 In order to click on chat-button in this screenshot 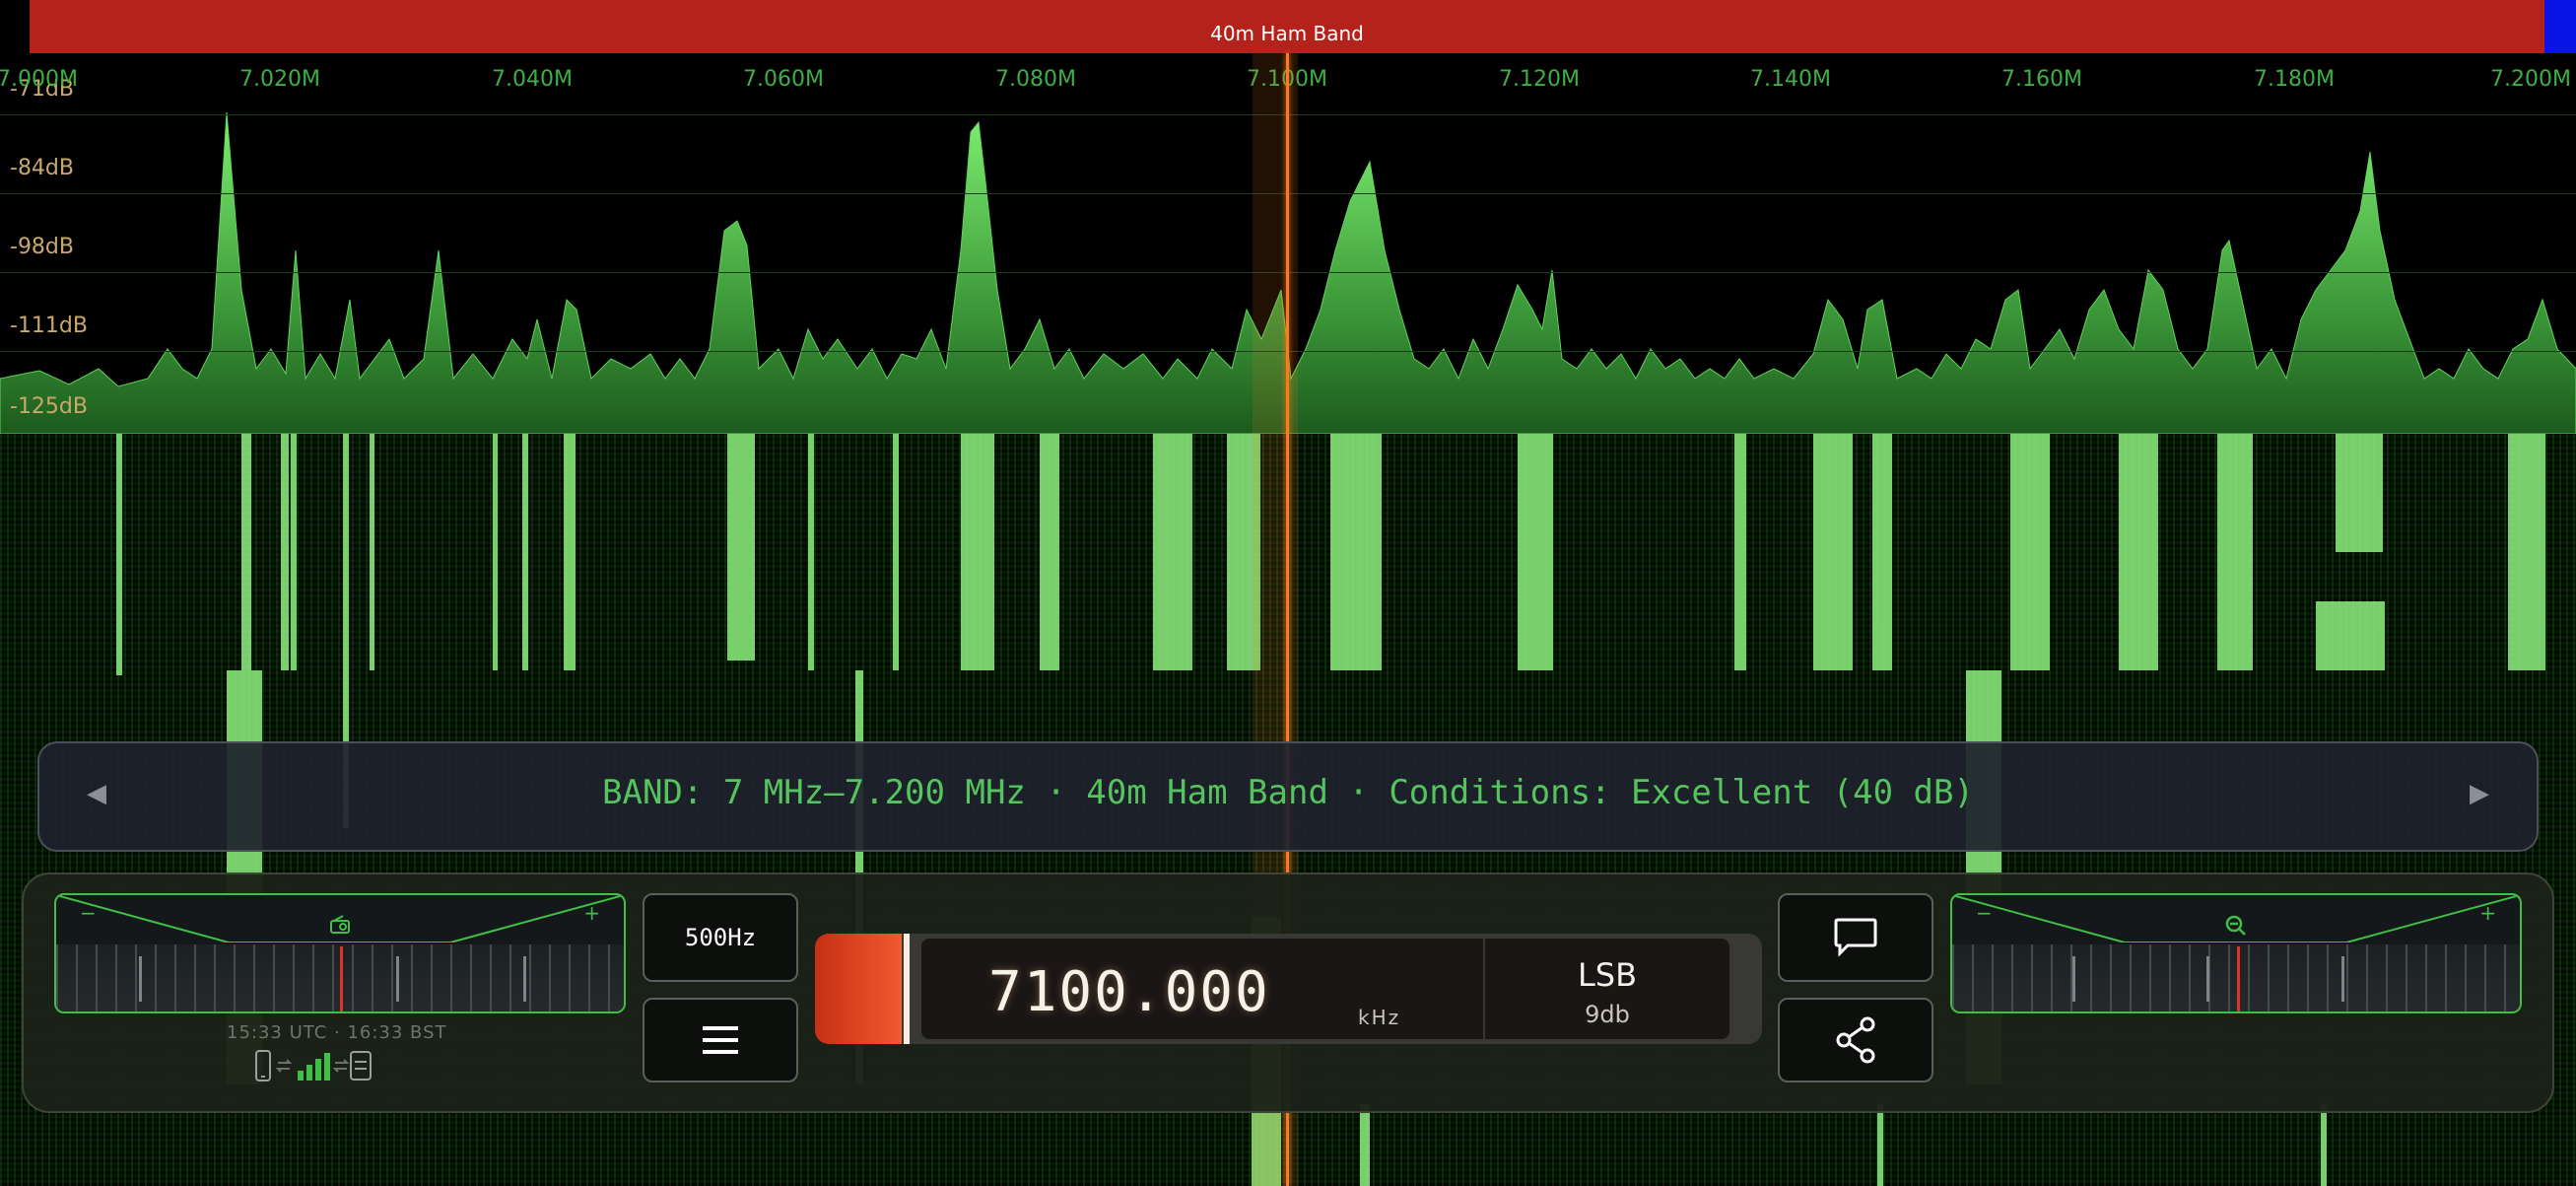, I will do `click(1855, 937)`.